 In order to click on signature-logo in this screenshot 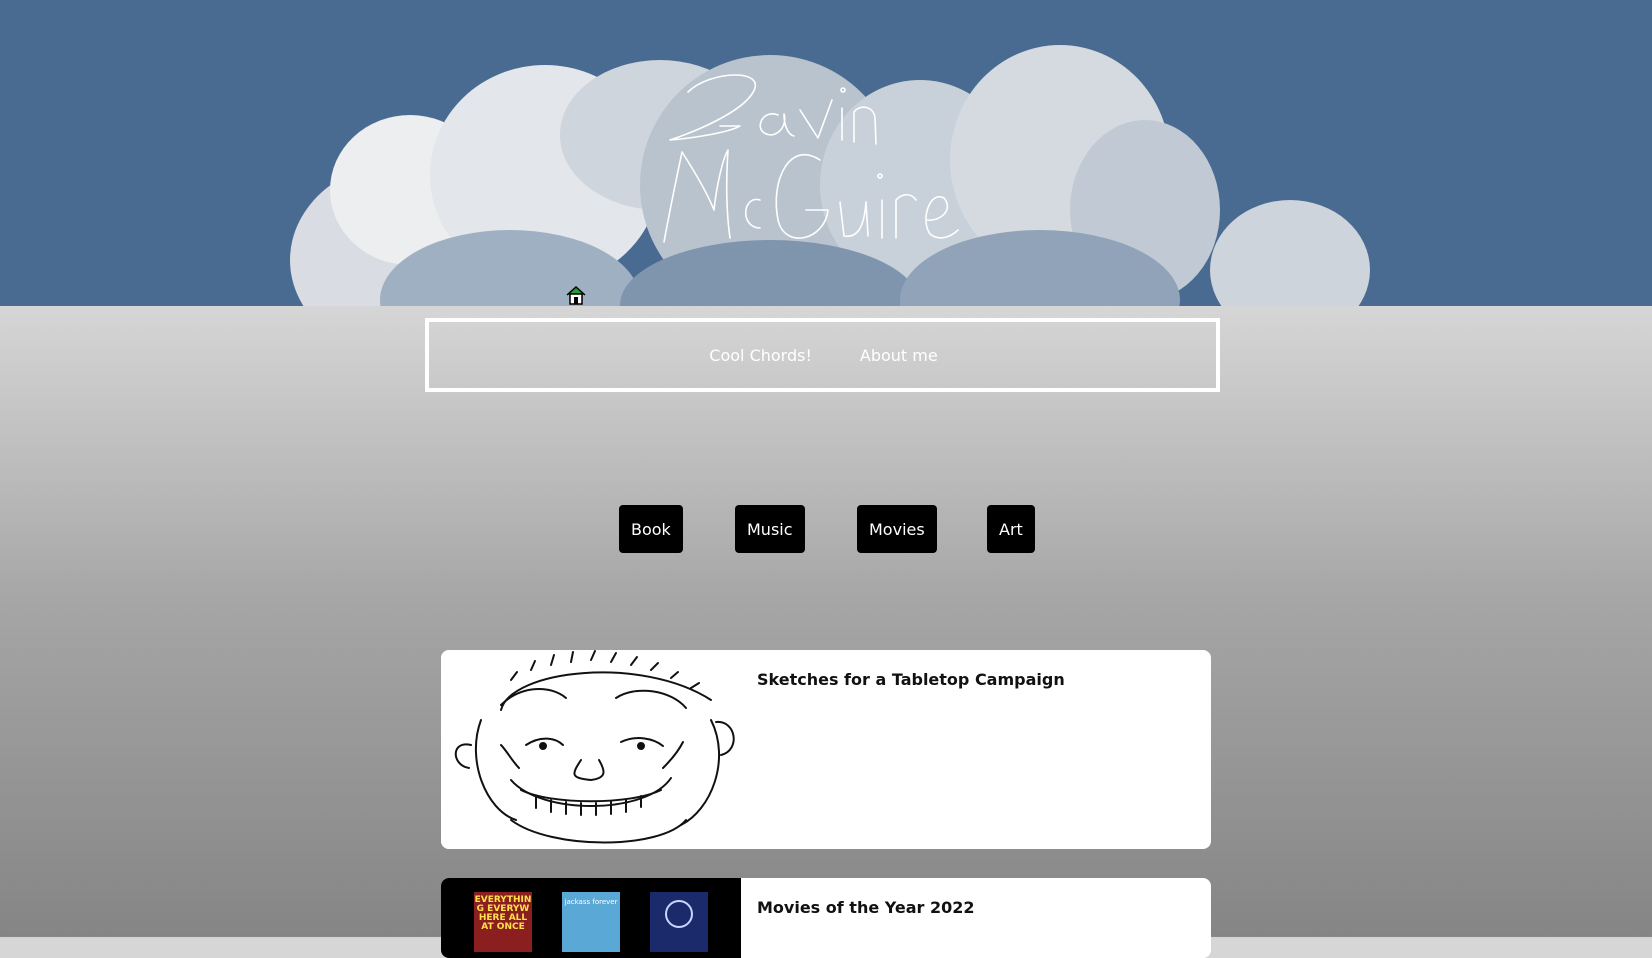, I will do `click(811, 158)`.